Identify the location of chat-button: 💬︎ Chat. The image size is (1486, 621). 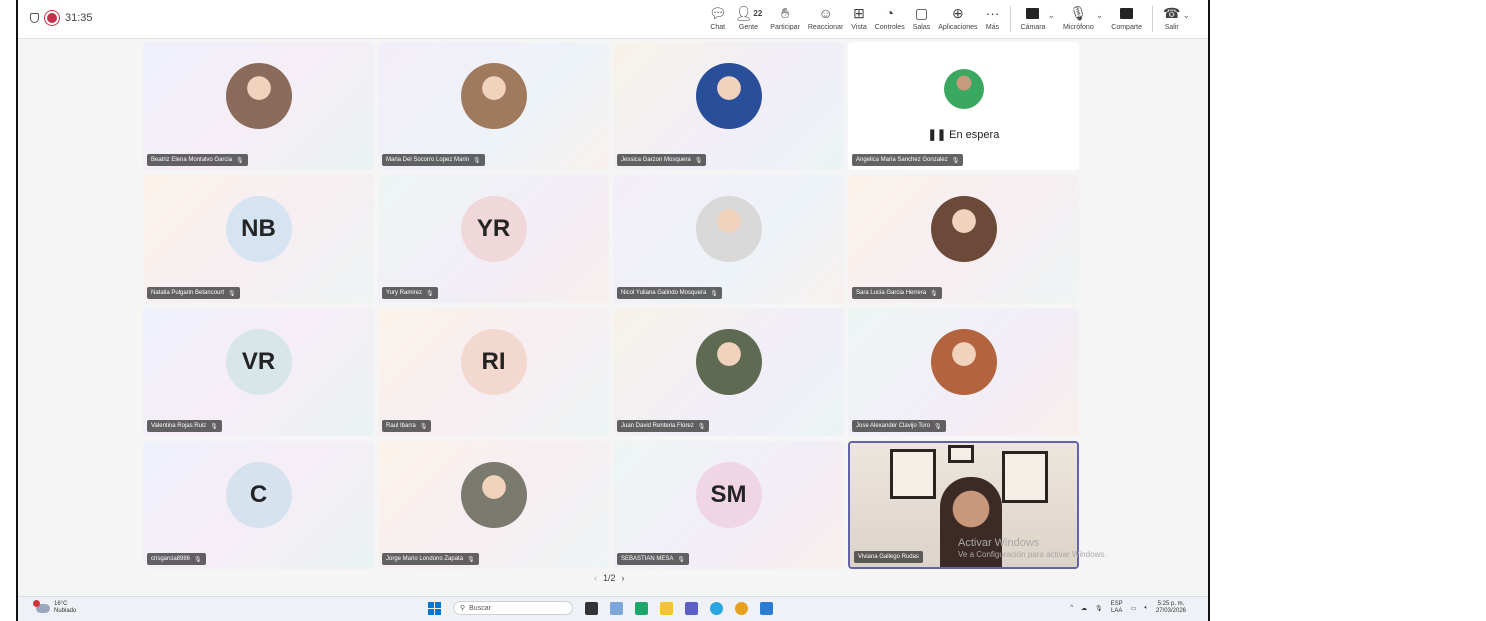
(717, 18).